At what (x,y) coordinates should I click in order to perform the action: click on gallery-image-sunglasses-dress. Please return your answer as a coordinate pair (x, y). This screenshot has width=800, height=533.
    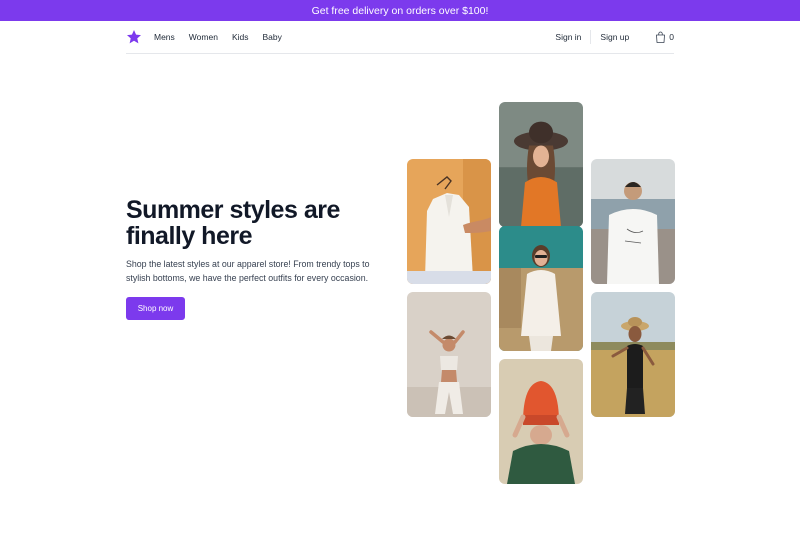
    Looking at the image, I should click on (541, 288).